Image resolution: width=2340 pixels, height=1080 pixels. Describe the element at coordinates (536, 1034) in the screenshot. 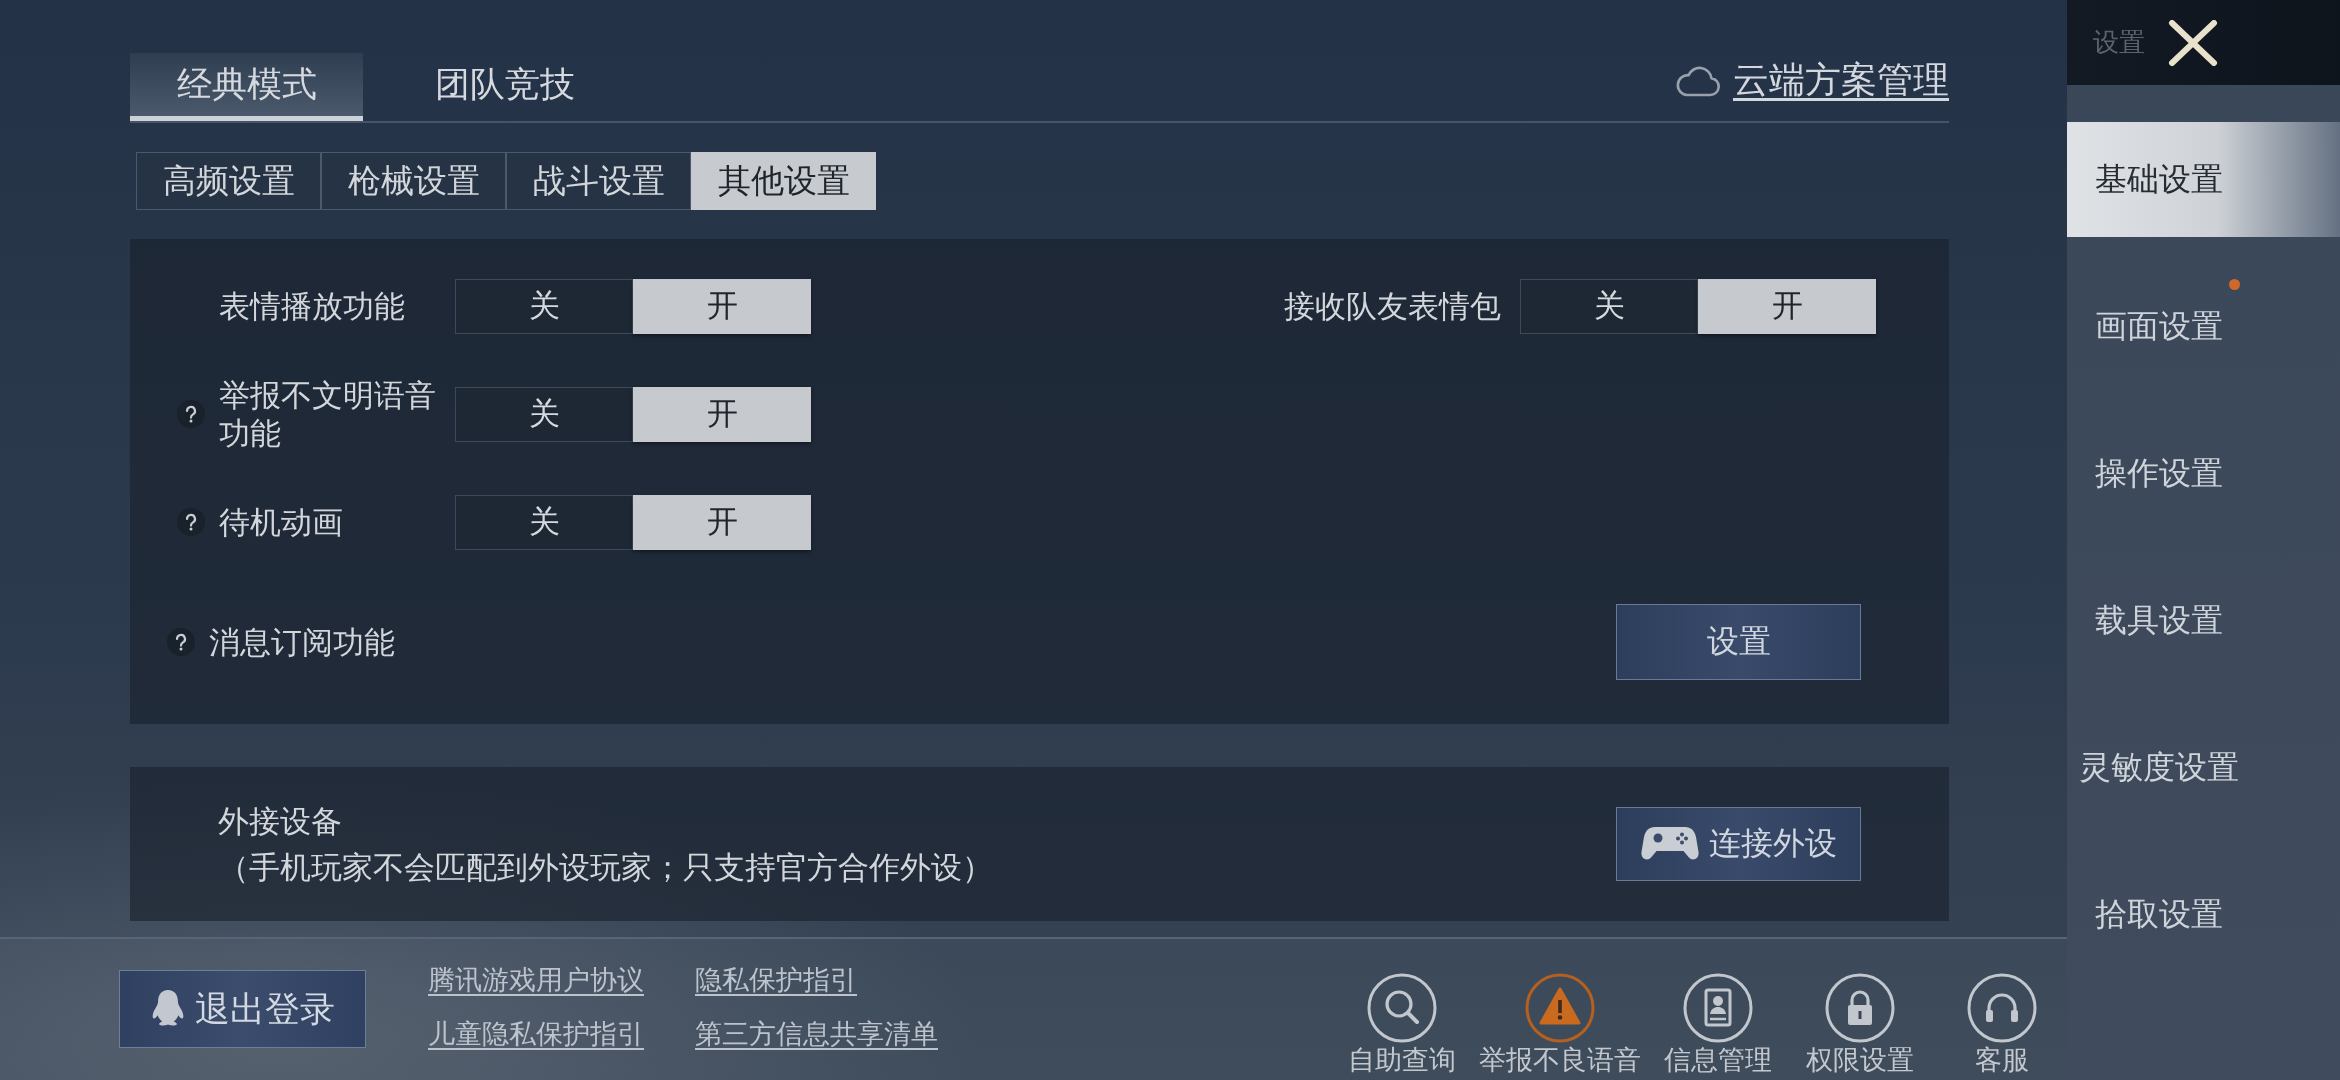

I see `footer-link: 儿童隐私保护指引` at that location.